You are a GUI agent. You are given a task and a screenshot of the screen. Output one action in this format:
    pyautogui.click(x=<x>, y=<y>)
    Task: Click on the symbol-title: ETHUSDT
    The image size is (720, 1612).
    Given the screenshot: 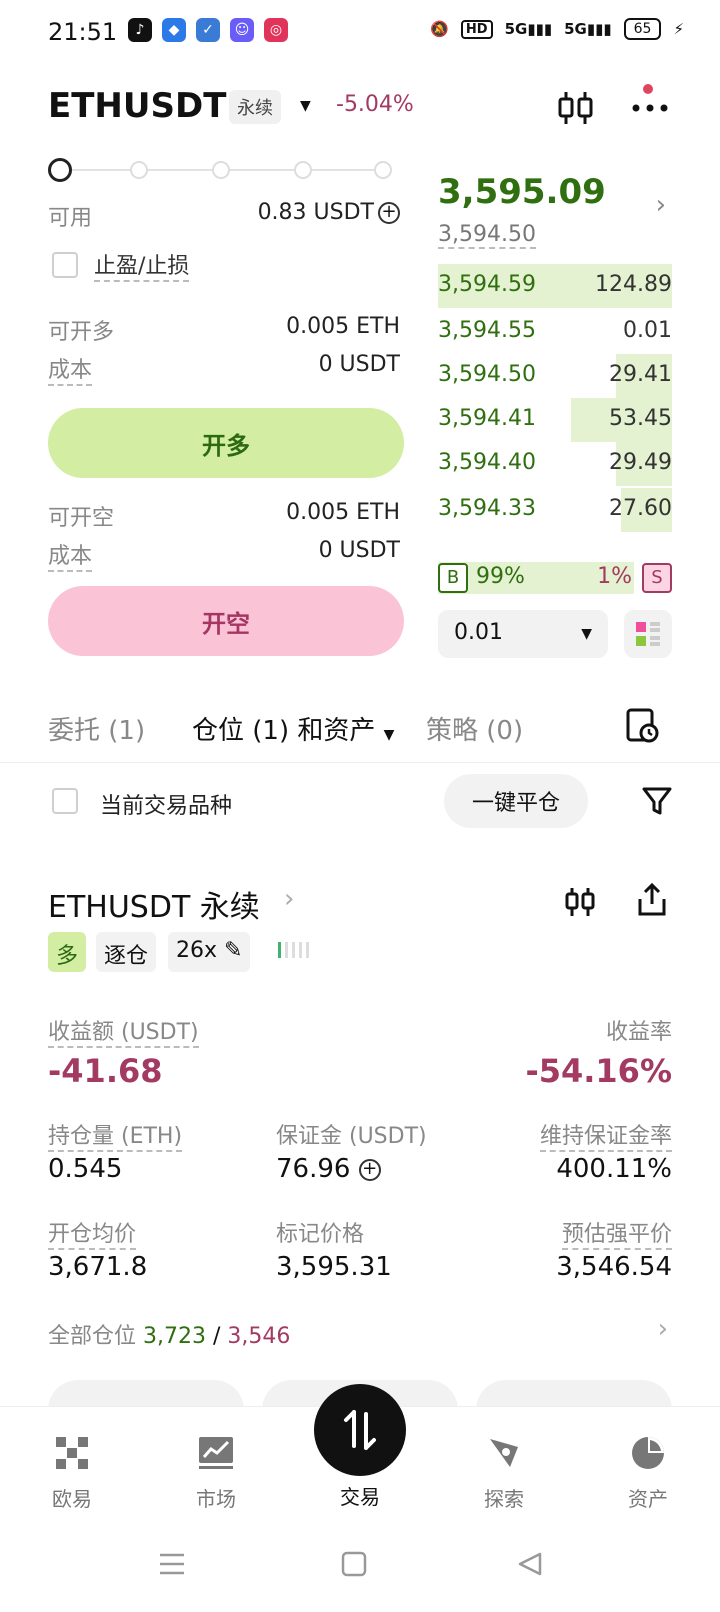 What is the action you would take?
    pyautogui.click(x=137, y=106)
    